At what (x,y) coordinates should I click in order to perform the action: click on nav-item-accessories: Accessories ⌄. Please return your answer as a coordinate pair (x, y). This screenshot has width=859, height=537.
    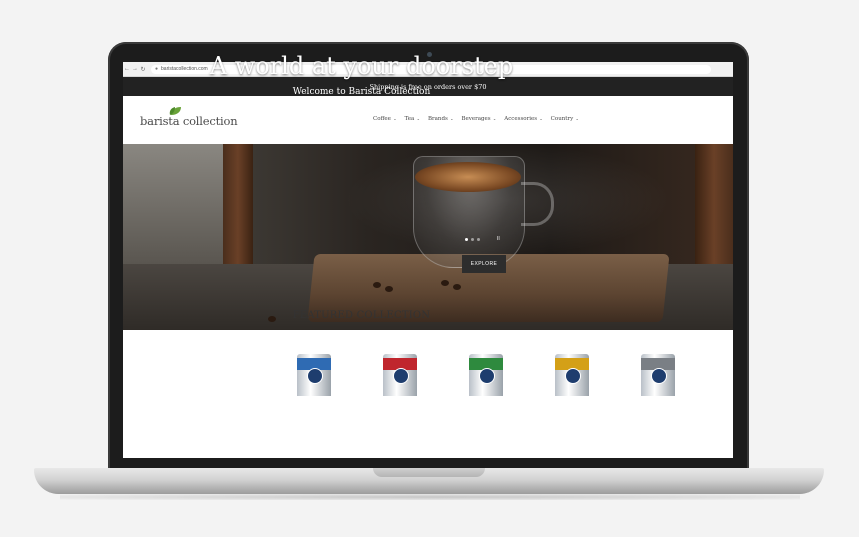
    Looking at the image, I should click on (523, 119).